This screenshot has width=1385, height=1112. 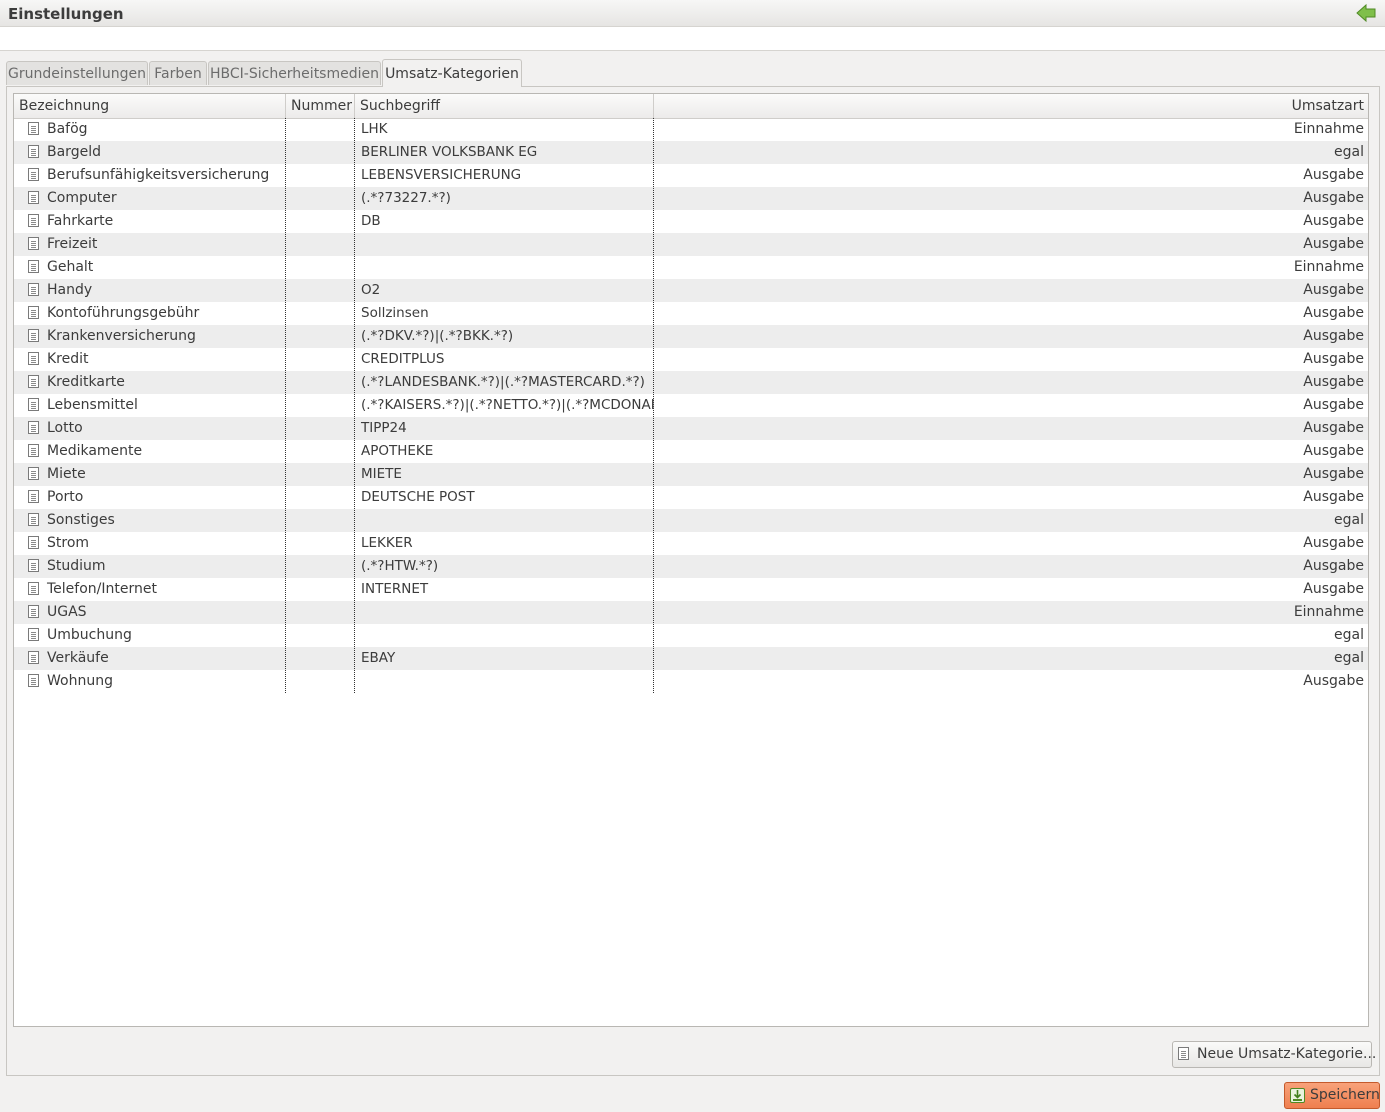 What do you see at coordinates (150, 658) in the screenshot?
I see `cell-bezeichnung: Verkäufe` at bounding box center [150, 658].